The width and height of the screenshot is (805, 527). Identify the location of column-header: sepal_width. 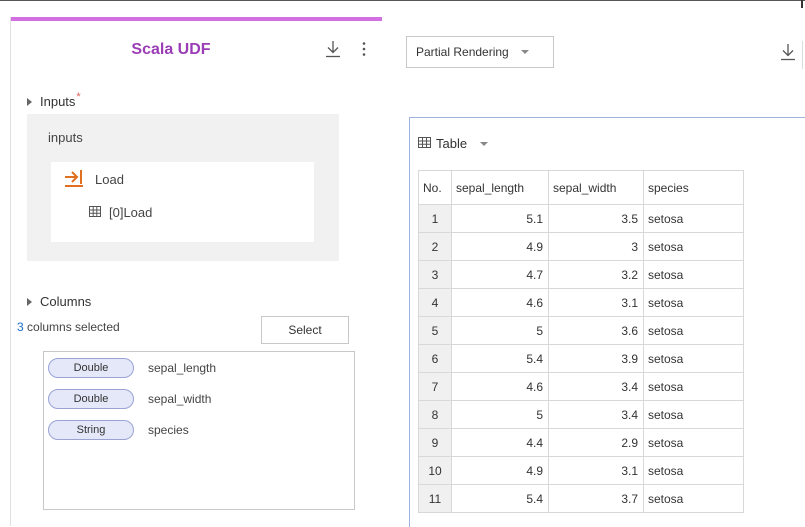
(596, 187).